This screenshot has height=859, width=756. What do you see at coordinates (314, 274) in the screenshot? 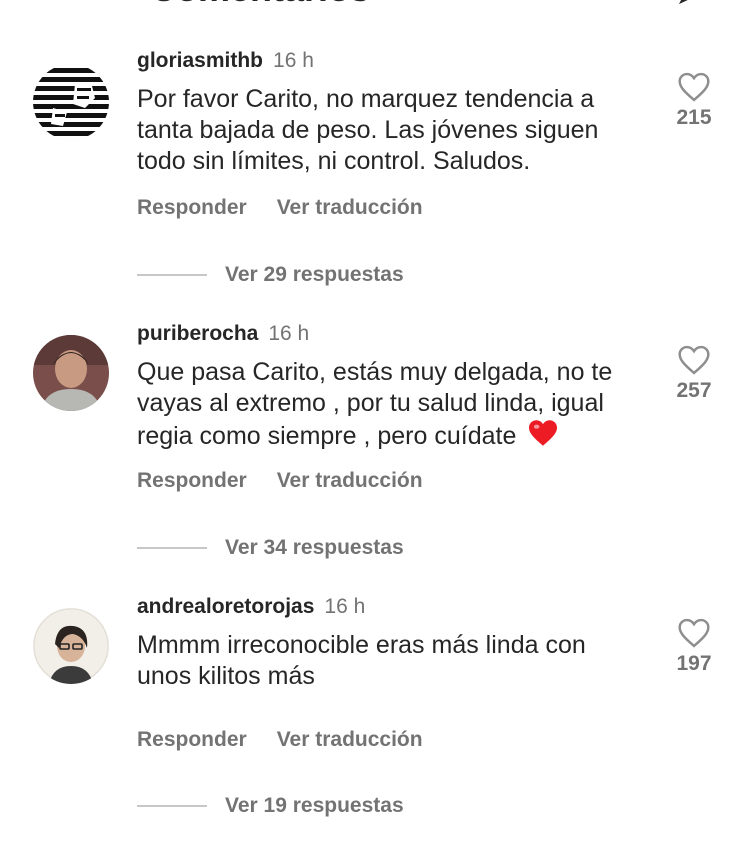
I see `view-replies-label: Ver 29 respuestas` at bounding box center [314, 274].